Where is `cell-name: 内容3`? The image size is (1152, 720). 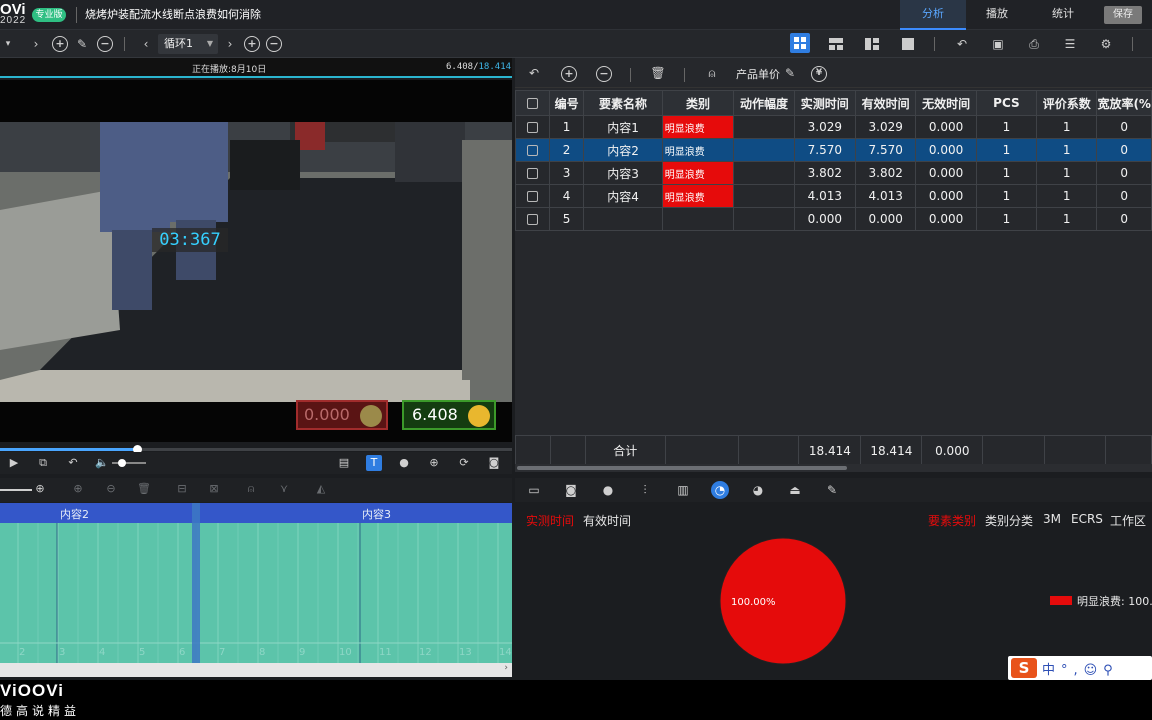 cell-name: 内容3 is located at coordinates (623, 173).